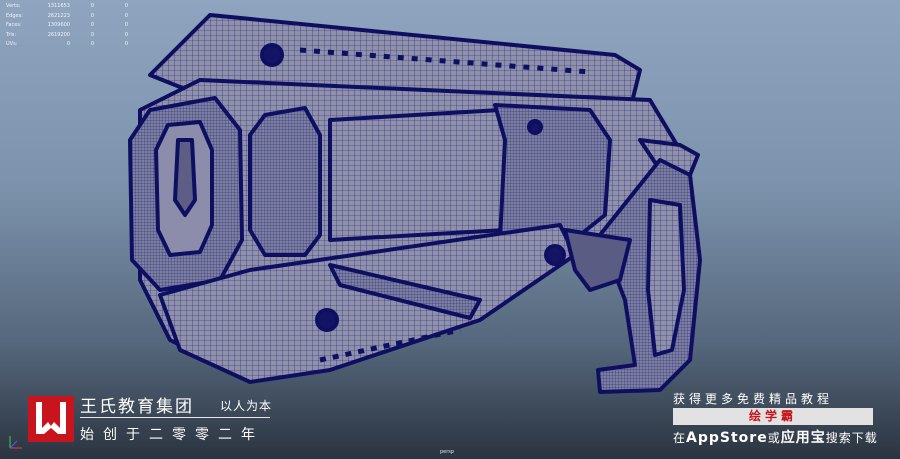 This screenshot has width=900, height=459. I want to click on hud-row-faces: Faces: 1309600 0 0, so click(67, 26).